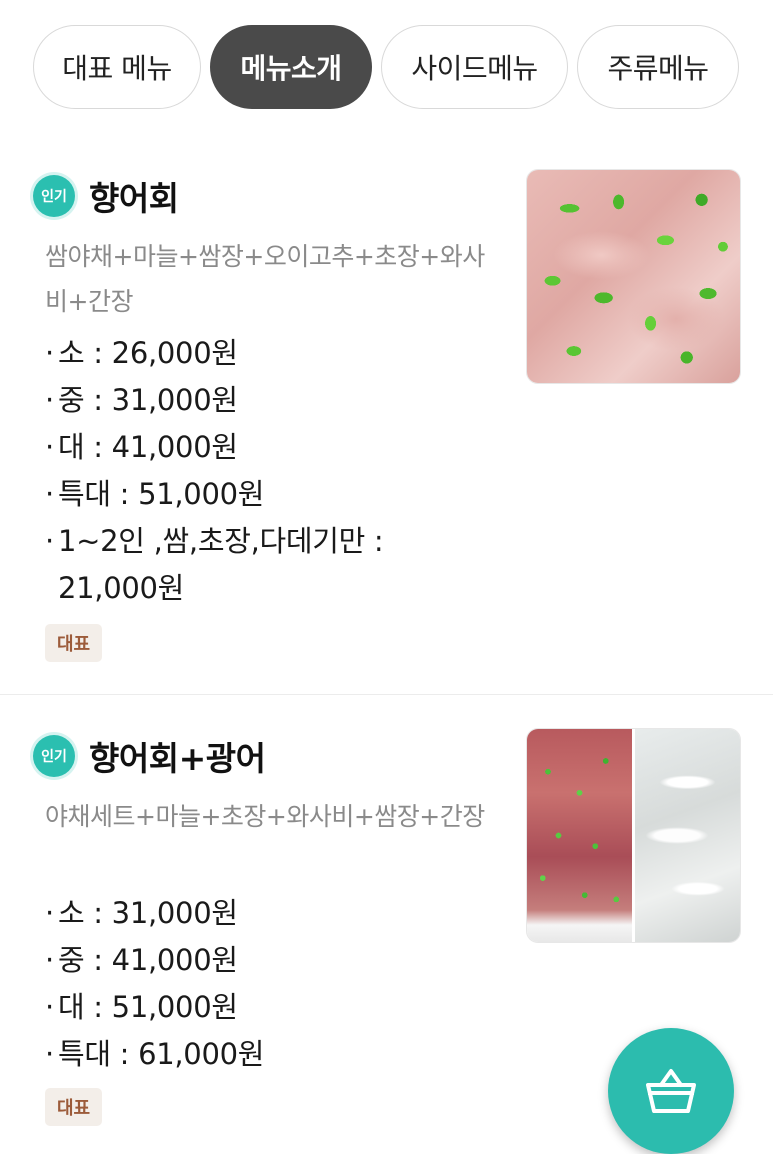 This screenshot has width=773, height=1154. Describe the element at coordinates (265, 279) in the screenshot. I see `menu-item-description: 쌈야채+마늘+쌈장+오이고추+초장+와사비+간장` at that location.